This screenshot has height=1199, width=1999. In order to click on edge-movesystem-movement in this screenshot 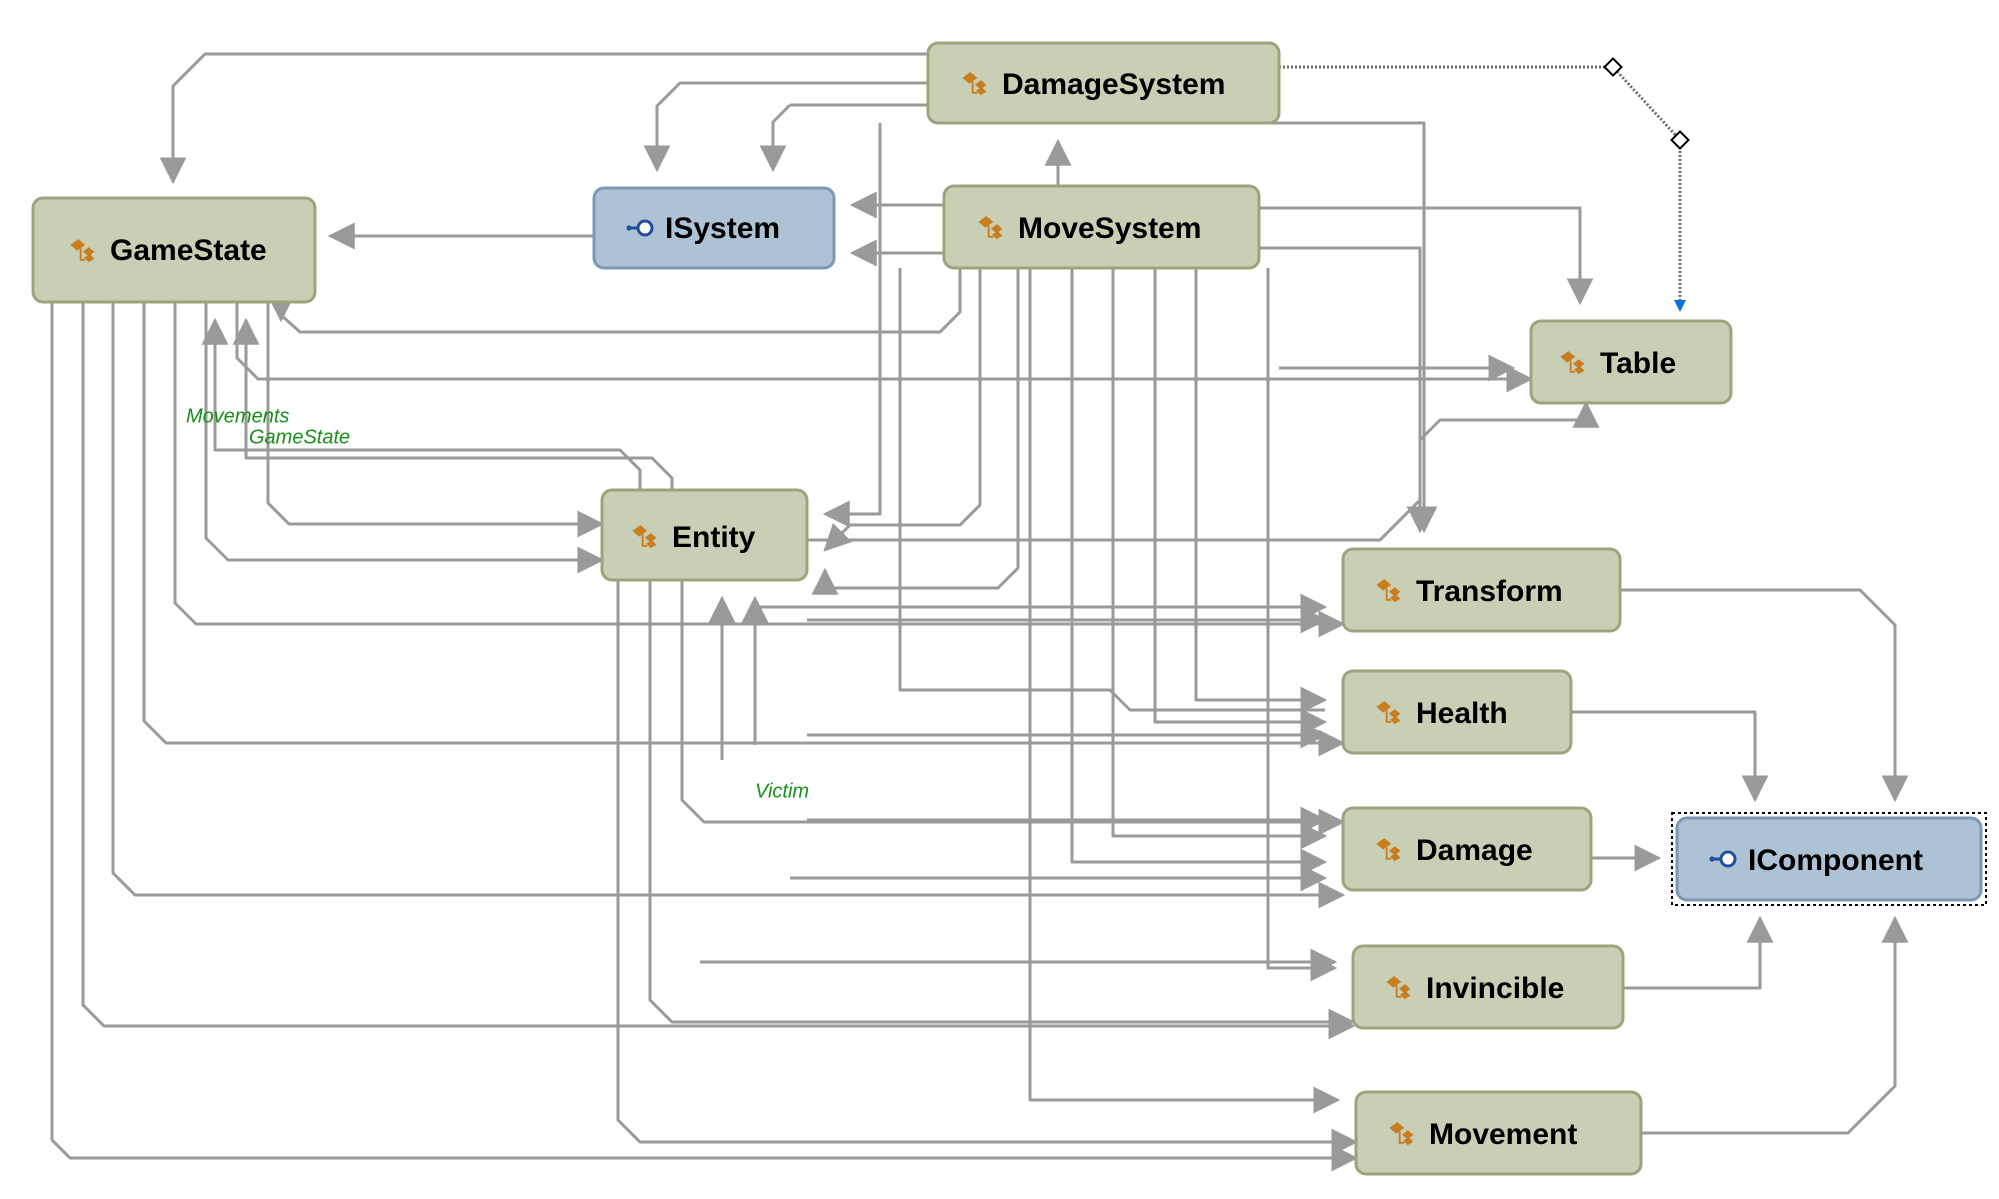, I will do `click(1184, 691)`.